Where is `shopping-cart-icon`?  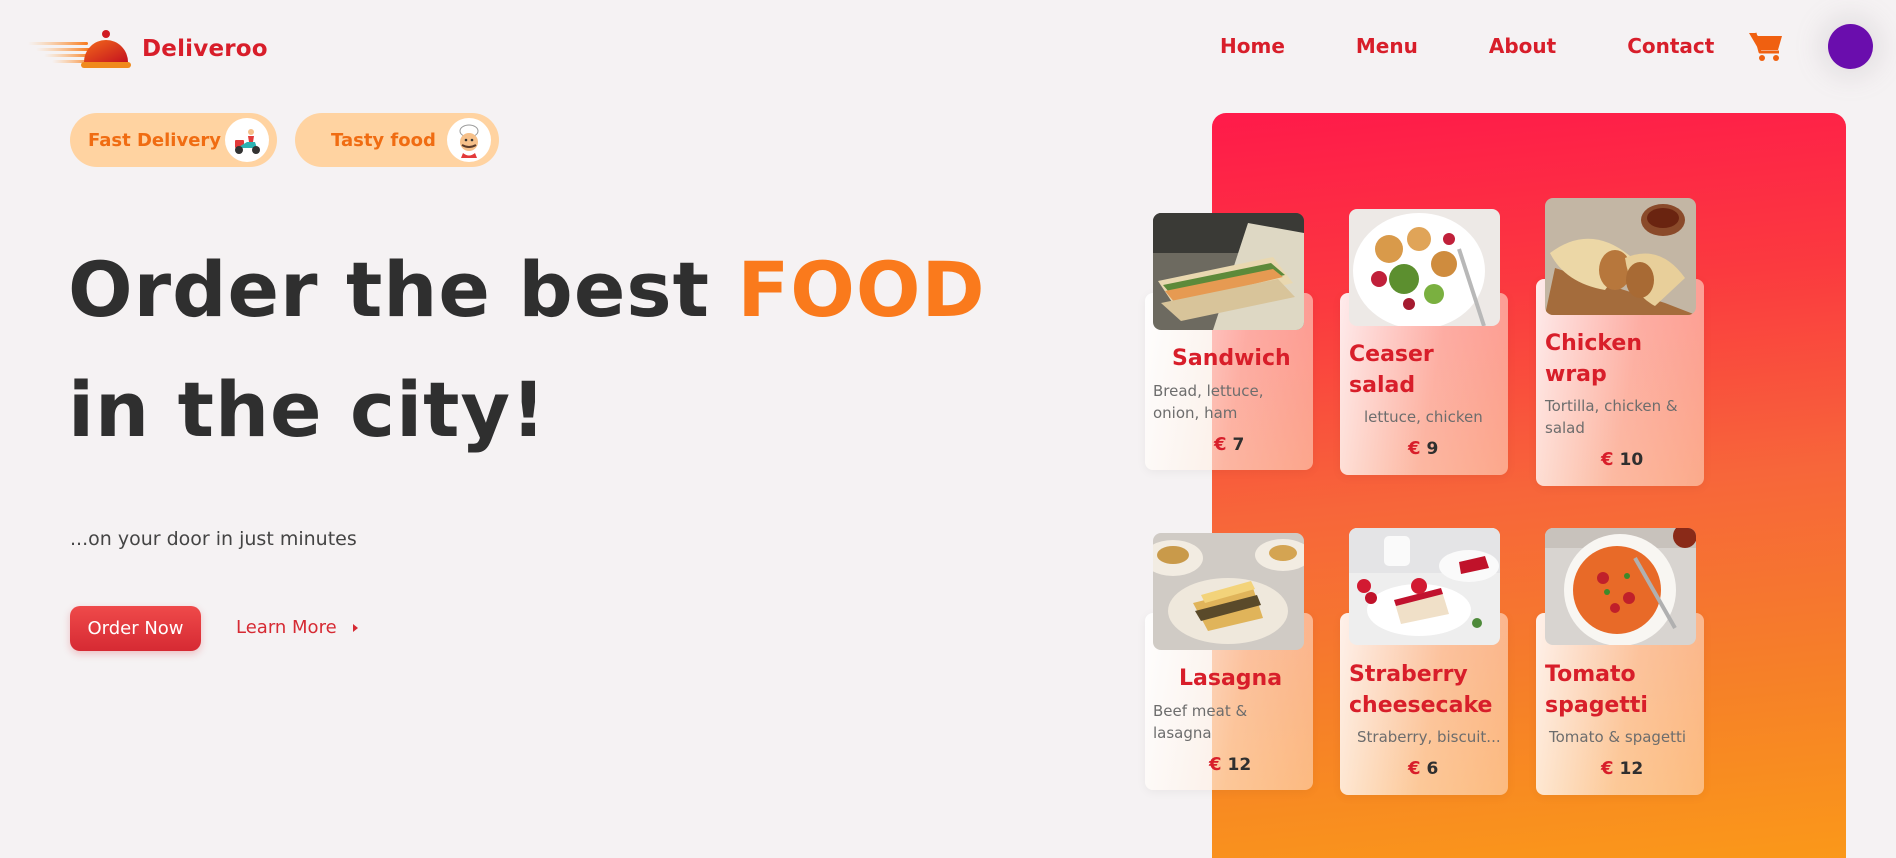
shopping-cart-icon is located at coordinates (1766, 46).